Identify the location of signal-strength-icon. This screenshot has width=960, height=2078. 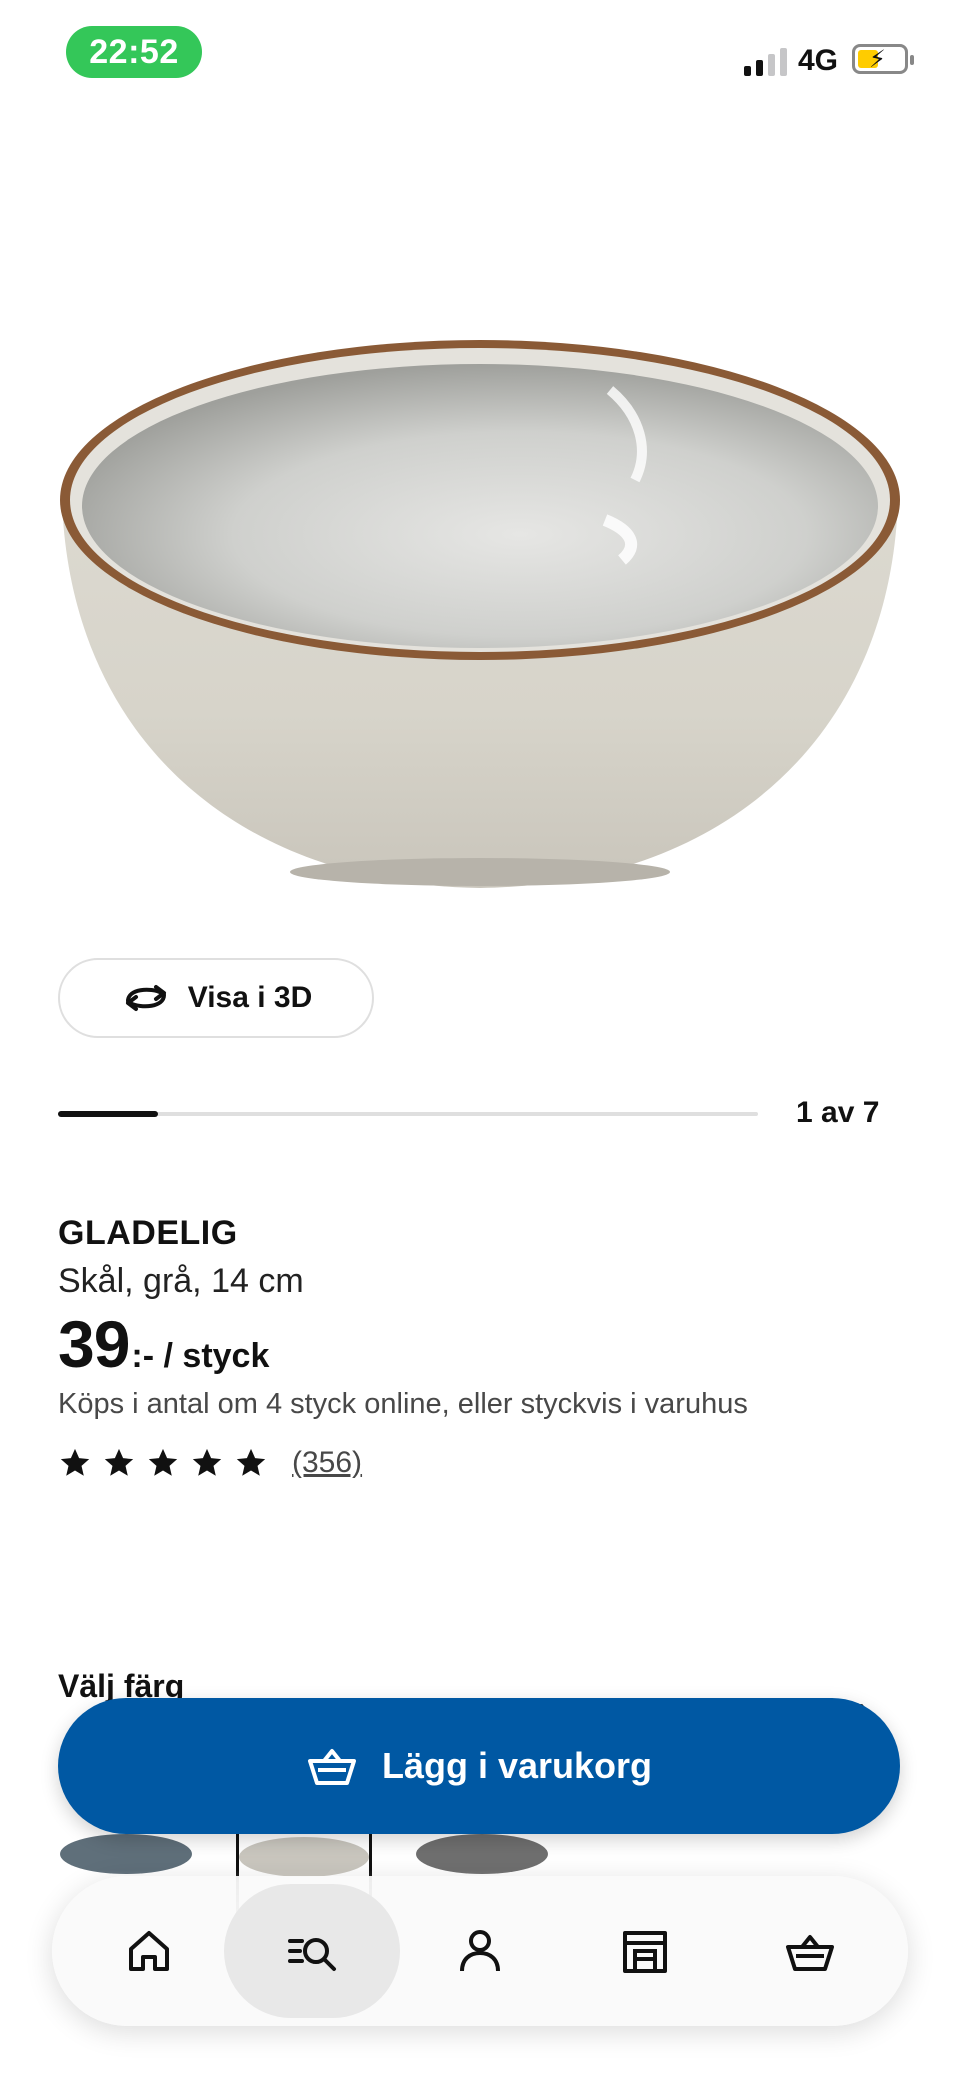
(765, 61).